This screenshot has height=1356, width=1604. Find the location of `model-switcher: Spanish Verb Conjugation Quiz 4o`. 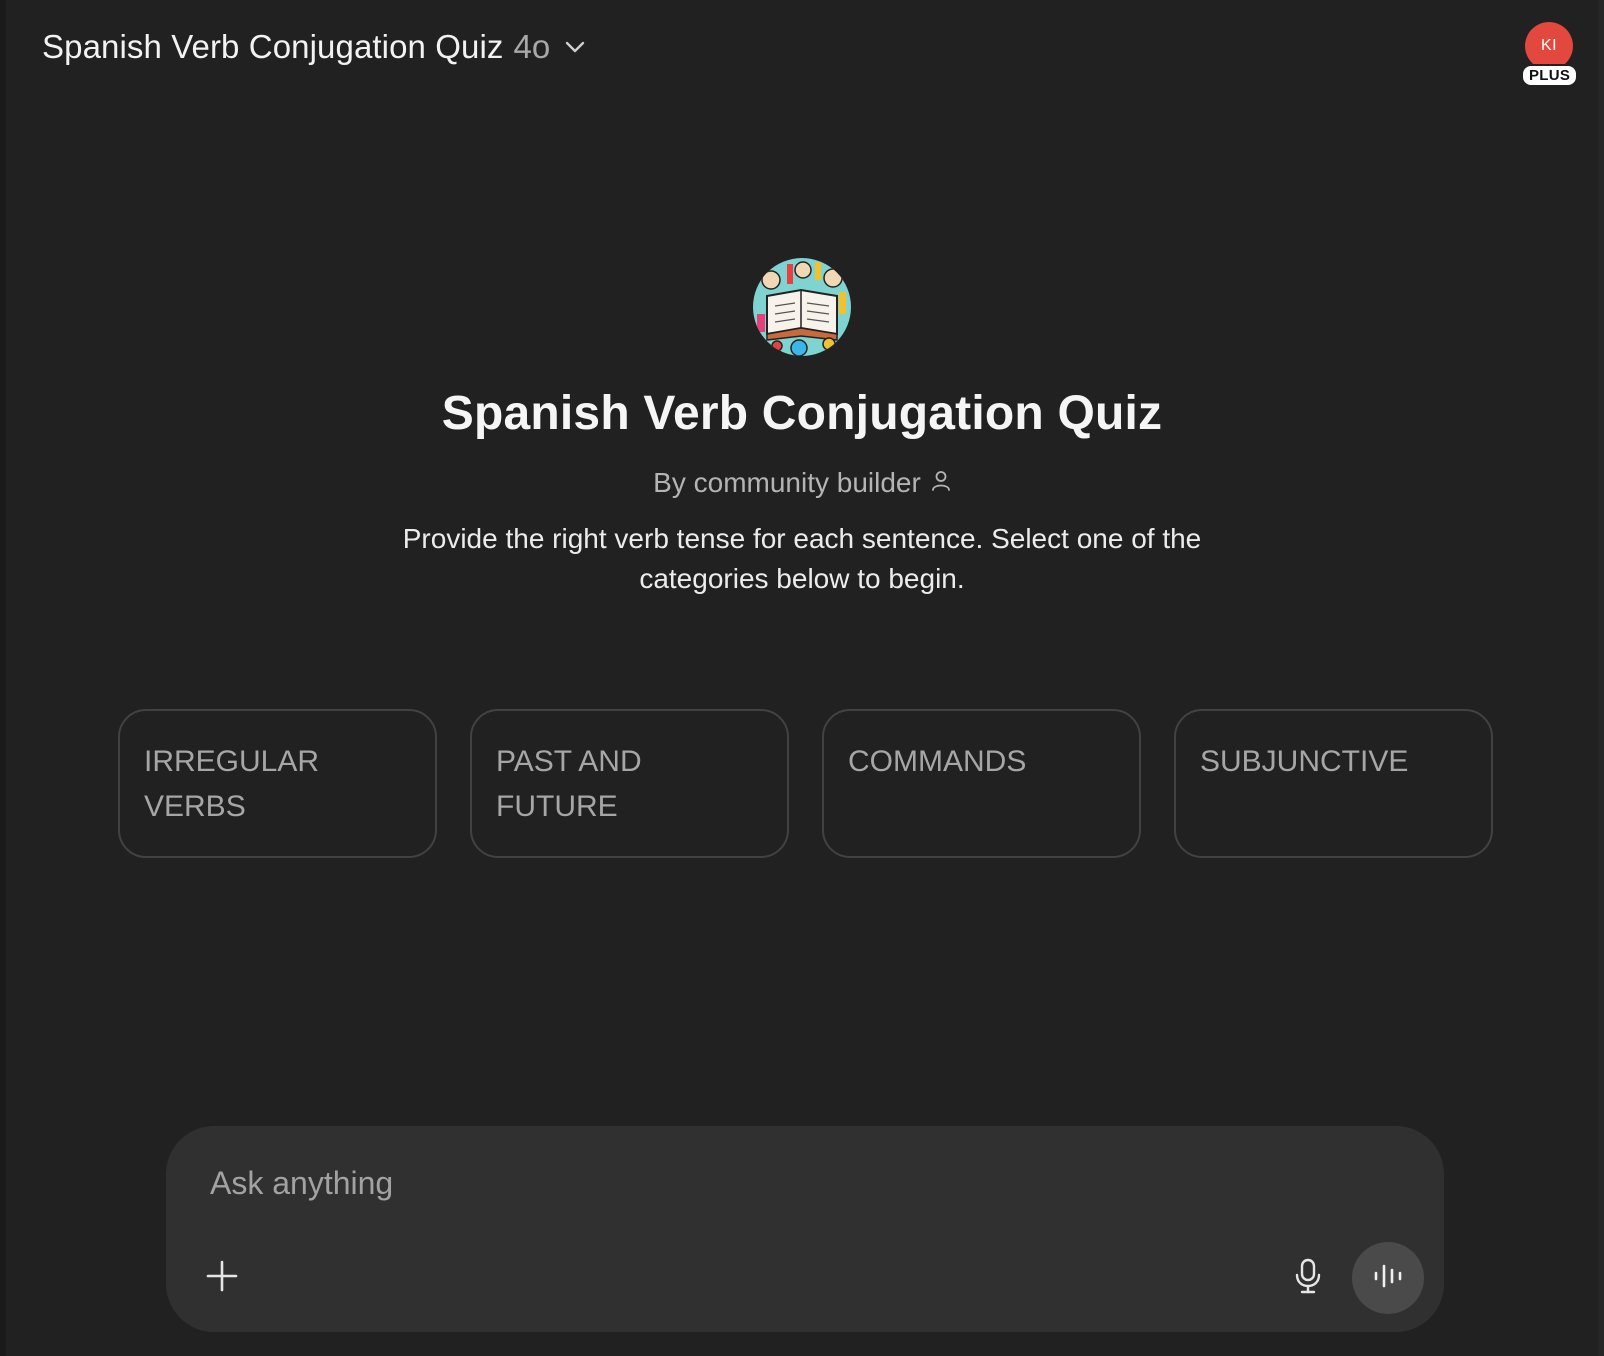

model-switcher: Spanish Verb Conjugation Quiz 4o is located at coordinates (315, 47).